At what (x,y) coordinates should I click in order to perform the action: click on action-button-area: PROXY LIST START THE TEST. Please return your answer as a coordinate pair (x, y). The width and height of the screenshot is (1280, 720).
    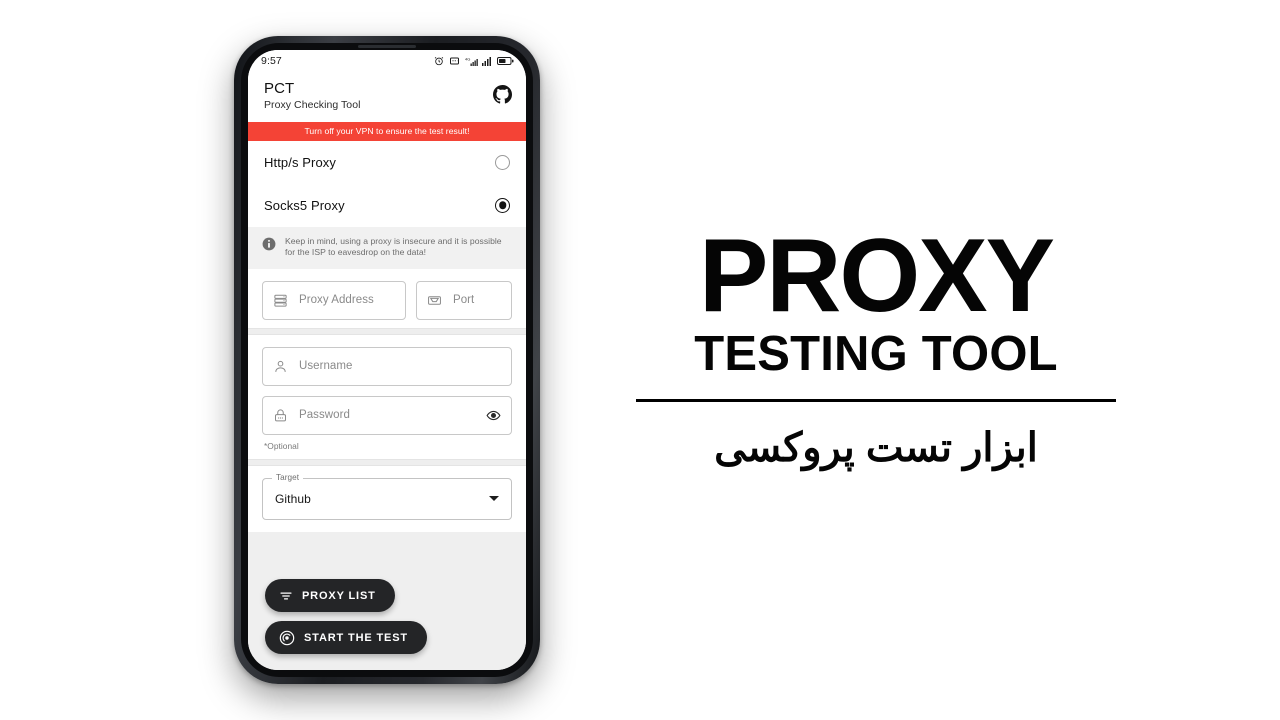
    Looking at the image, I should click on (387, 600).